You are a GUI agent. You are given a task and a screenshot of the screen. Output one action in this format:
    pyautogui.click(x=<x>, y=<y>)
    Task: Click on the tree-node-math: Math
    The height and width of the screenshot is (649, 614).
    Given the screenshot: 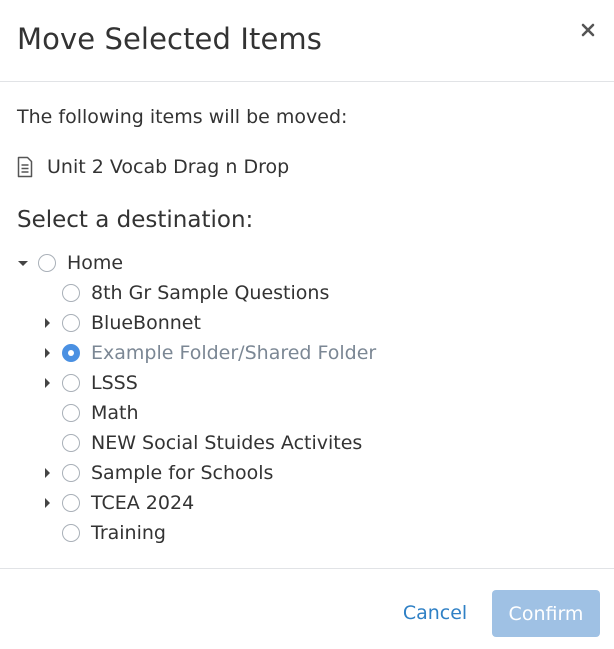 What is the action you would take?
    pyautogui.click(x=200, y=413)
    